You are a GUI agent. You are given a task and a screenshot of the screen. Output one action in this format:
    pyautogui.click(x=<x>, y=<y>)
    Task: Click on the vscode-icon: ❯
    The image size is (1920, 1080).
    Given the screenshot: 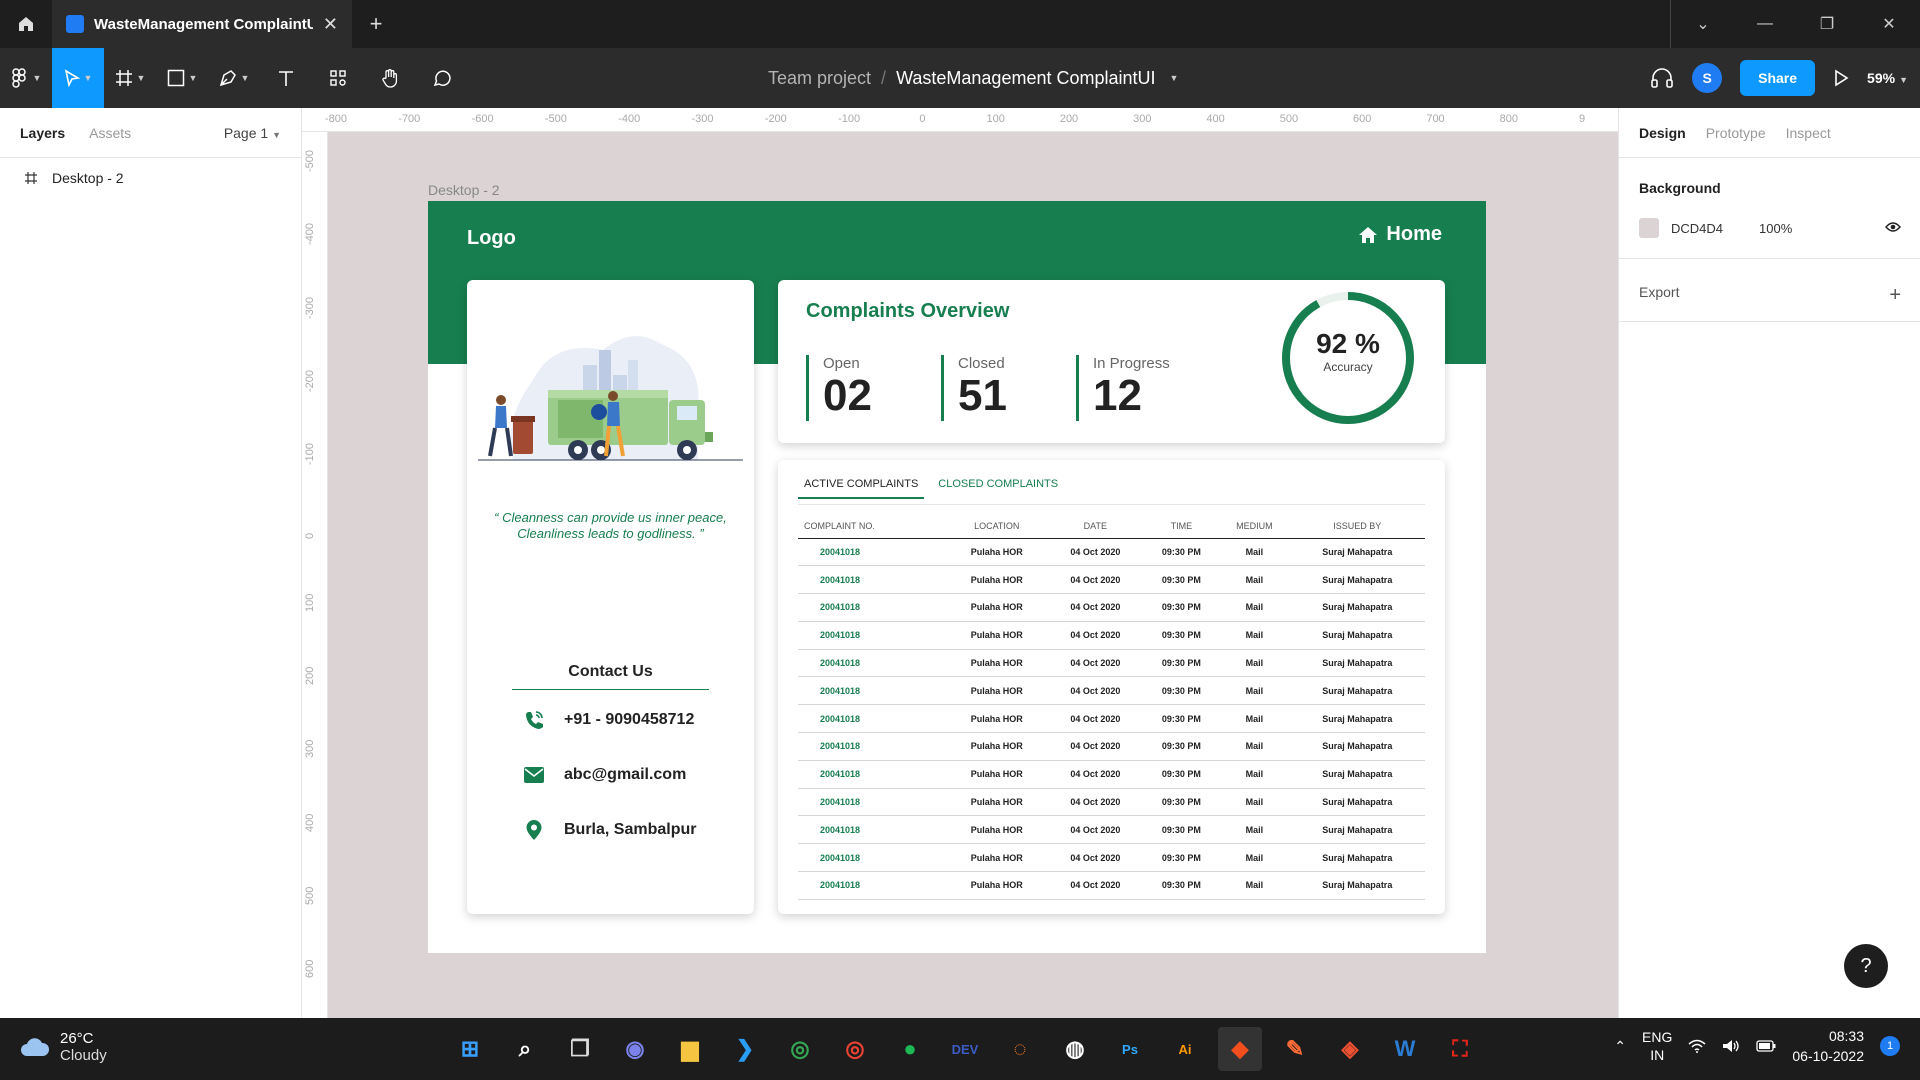 What is the action you would take?
    pyautogui.click(x=745, y=1049)
    